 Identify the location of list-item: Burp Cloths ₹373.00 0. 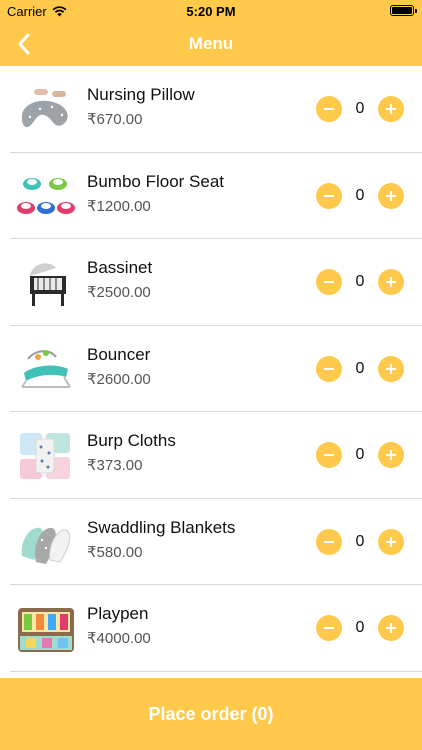
(216, 455).